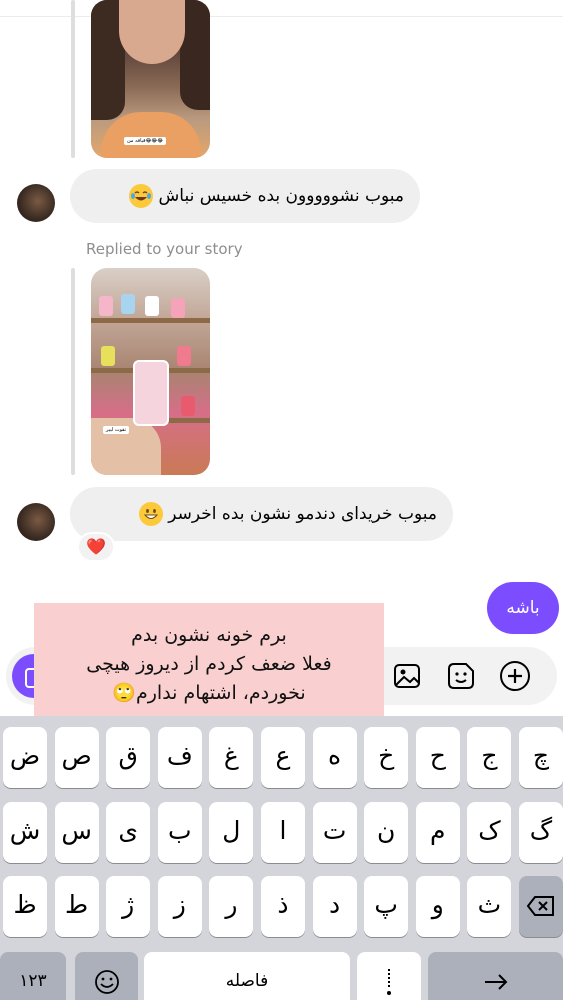  I want to click on message-text: مبوب نشووووون بده خسیس نباش, so click(281, 196).